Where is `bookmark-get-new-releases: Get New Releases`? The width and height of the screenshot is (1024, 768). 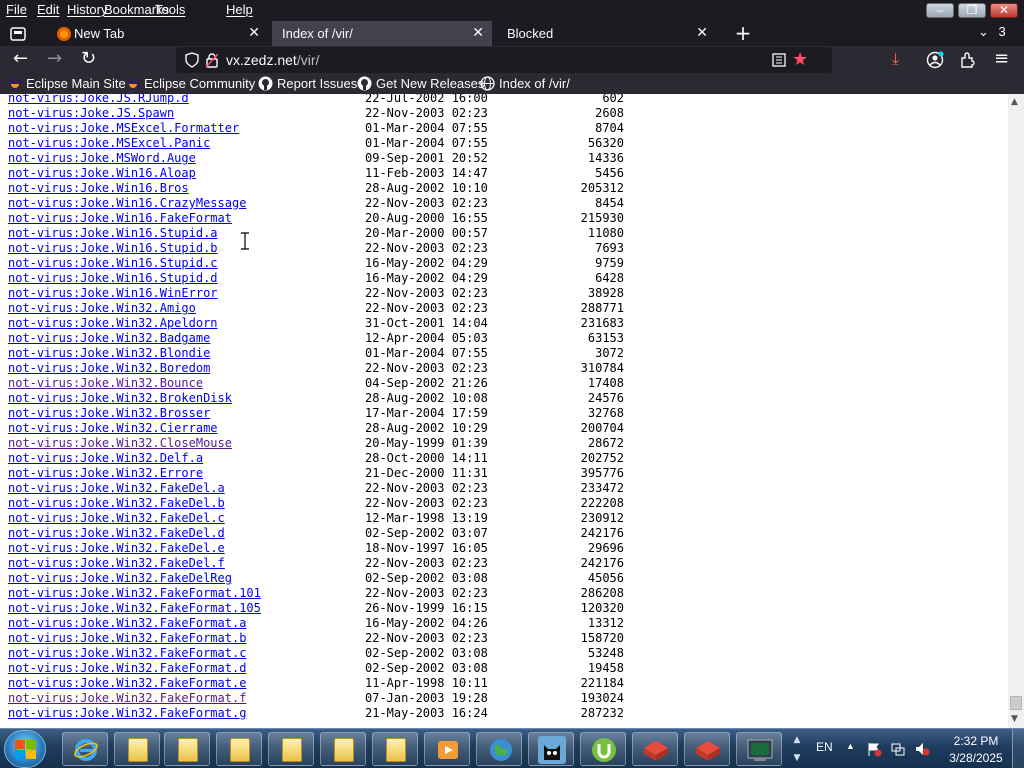
bookmark-get-new-releases: Get New Releases is located at coordinates (420, 85).